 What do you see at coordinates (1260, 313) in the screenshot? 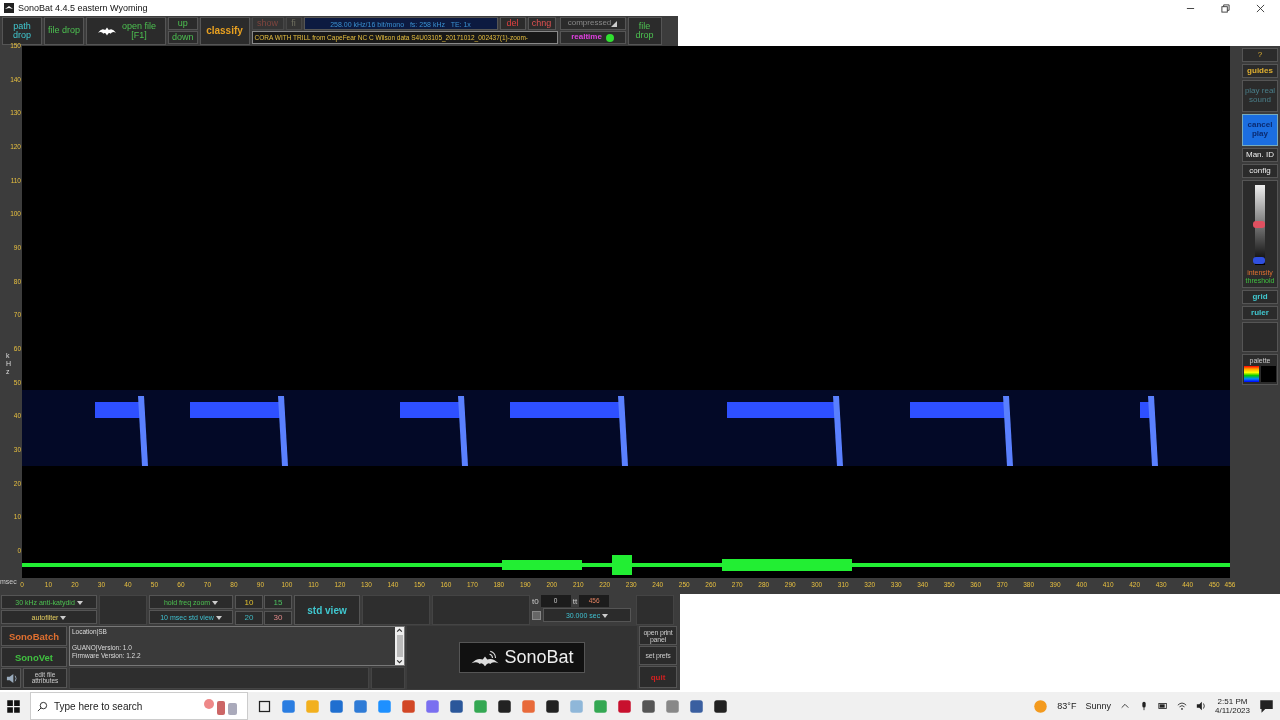
I see `ruler-button: ruler` at bounding box center [1260, 313].